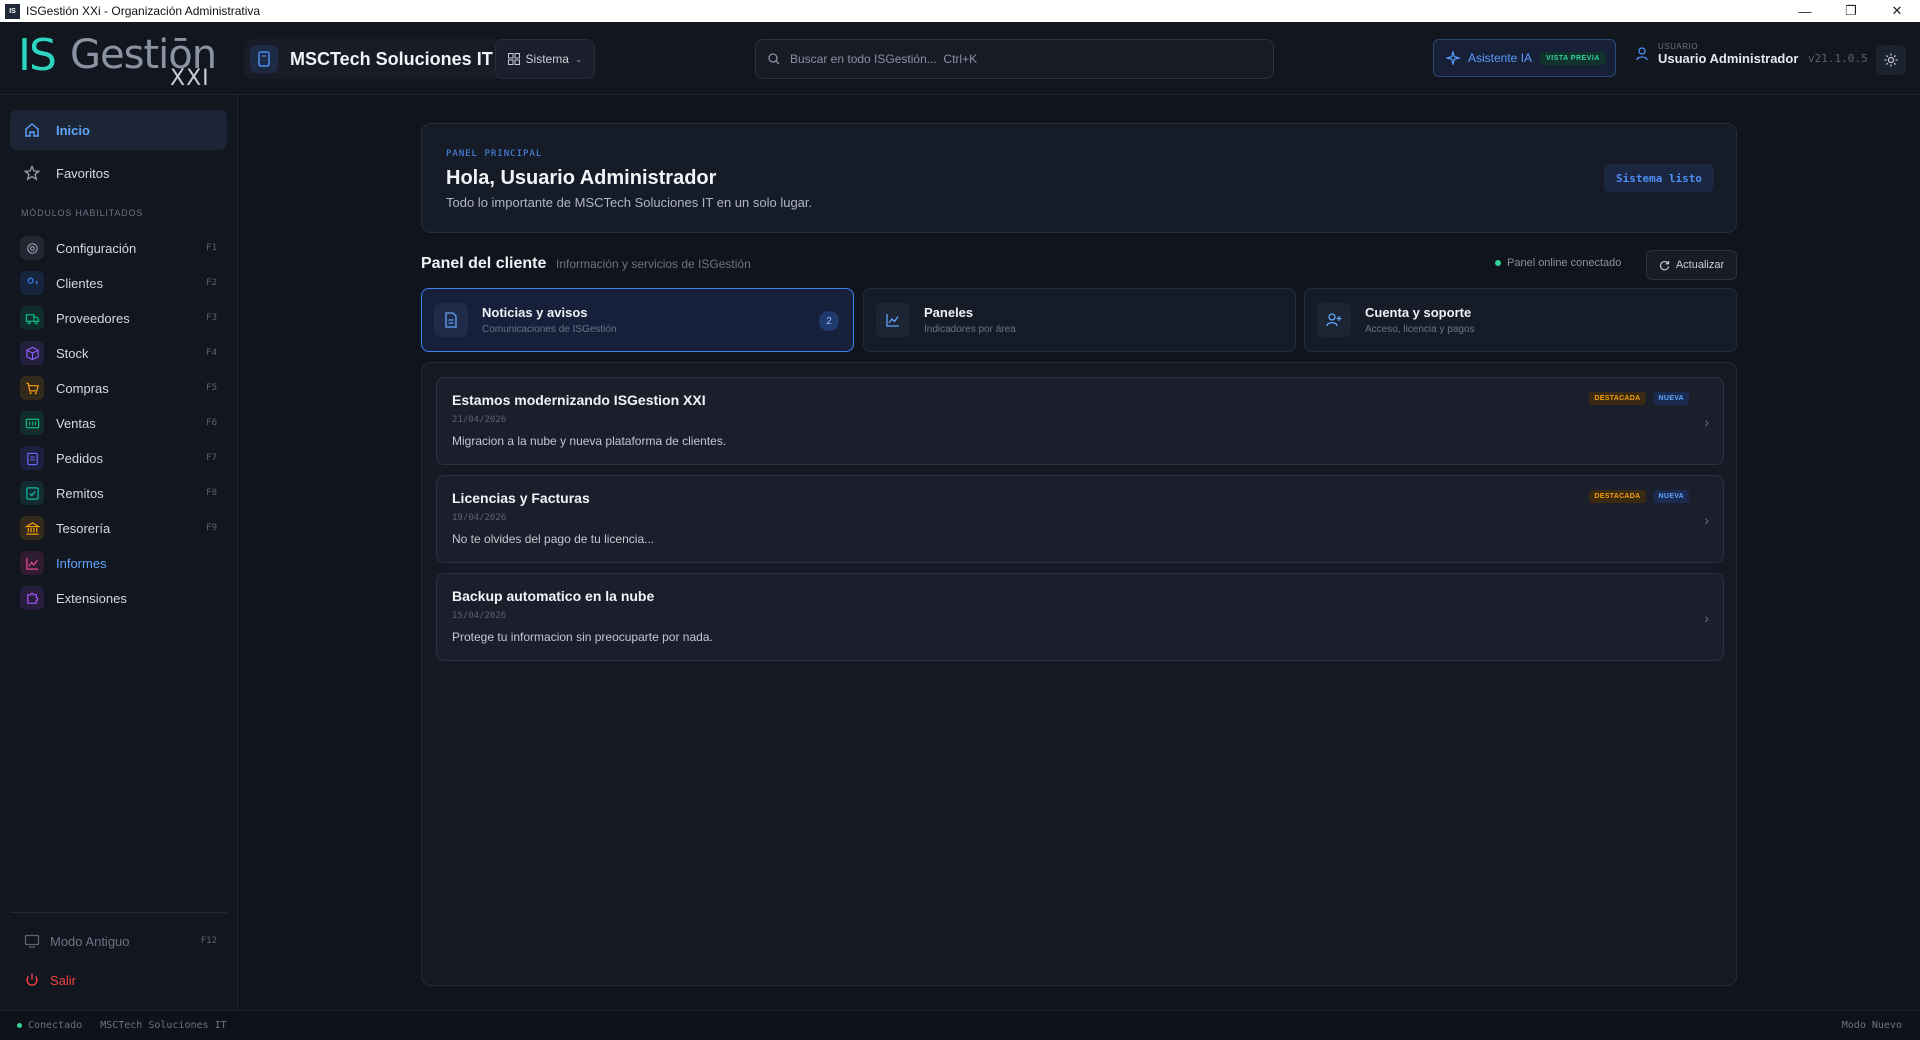 This screenshot has width=1920, height=1040. What do you see at coordinates (118, 493) in the screenshot?
I see `sidebar-item-remitos: Remitos F8` at bounding box center [118, 493].